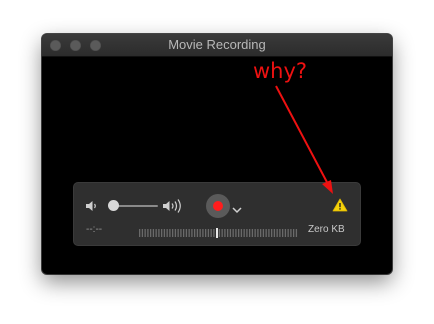 The image size is (434, 324). What do you see at coordinates (113, 205) in the screenshot?
I see `volume-slider-knob` at bounding box center [113, 205].